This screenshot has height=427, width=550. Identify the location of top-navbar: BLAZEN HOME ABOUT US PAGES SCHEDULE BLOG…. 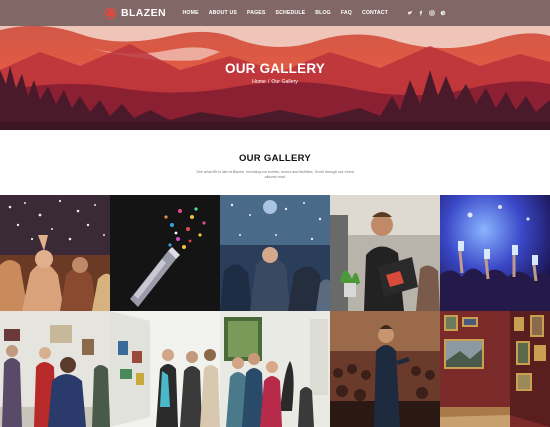
(275, 13).